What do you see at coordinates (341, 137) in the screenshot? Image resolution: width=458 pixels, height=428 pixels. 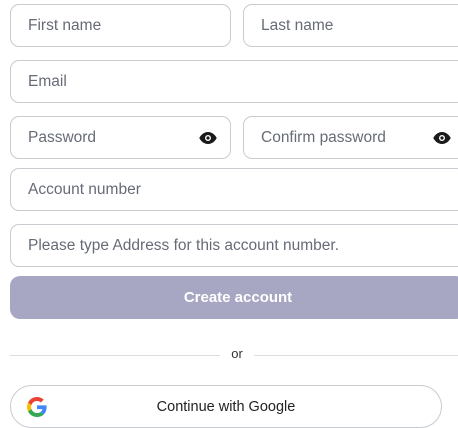 I see `confirm-password-input` at bounding box center [341, 137].